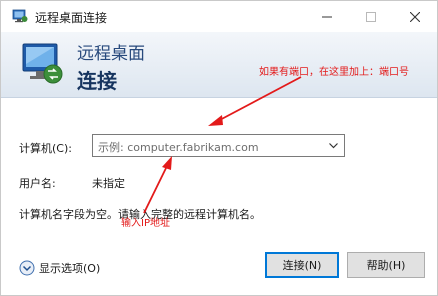 The width and height of the screenshot is (438, 296). What do you see at coordinates (71, 18) in the screenshot?
I see `window-title: 远程桌面连接` at bounding box center [71, 18].